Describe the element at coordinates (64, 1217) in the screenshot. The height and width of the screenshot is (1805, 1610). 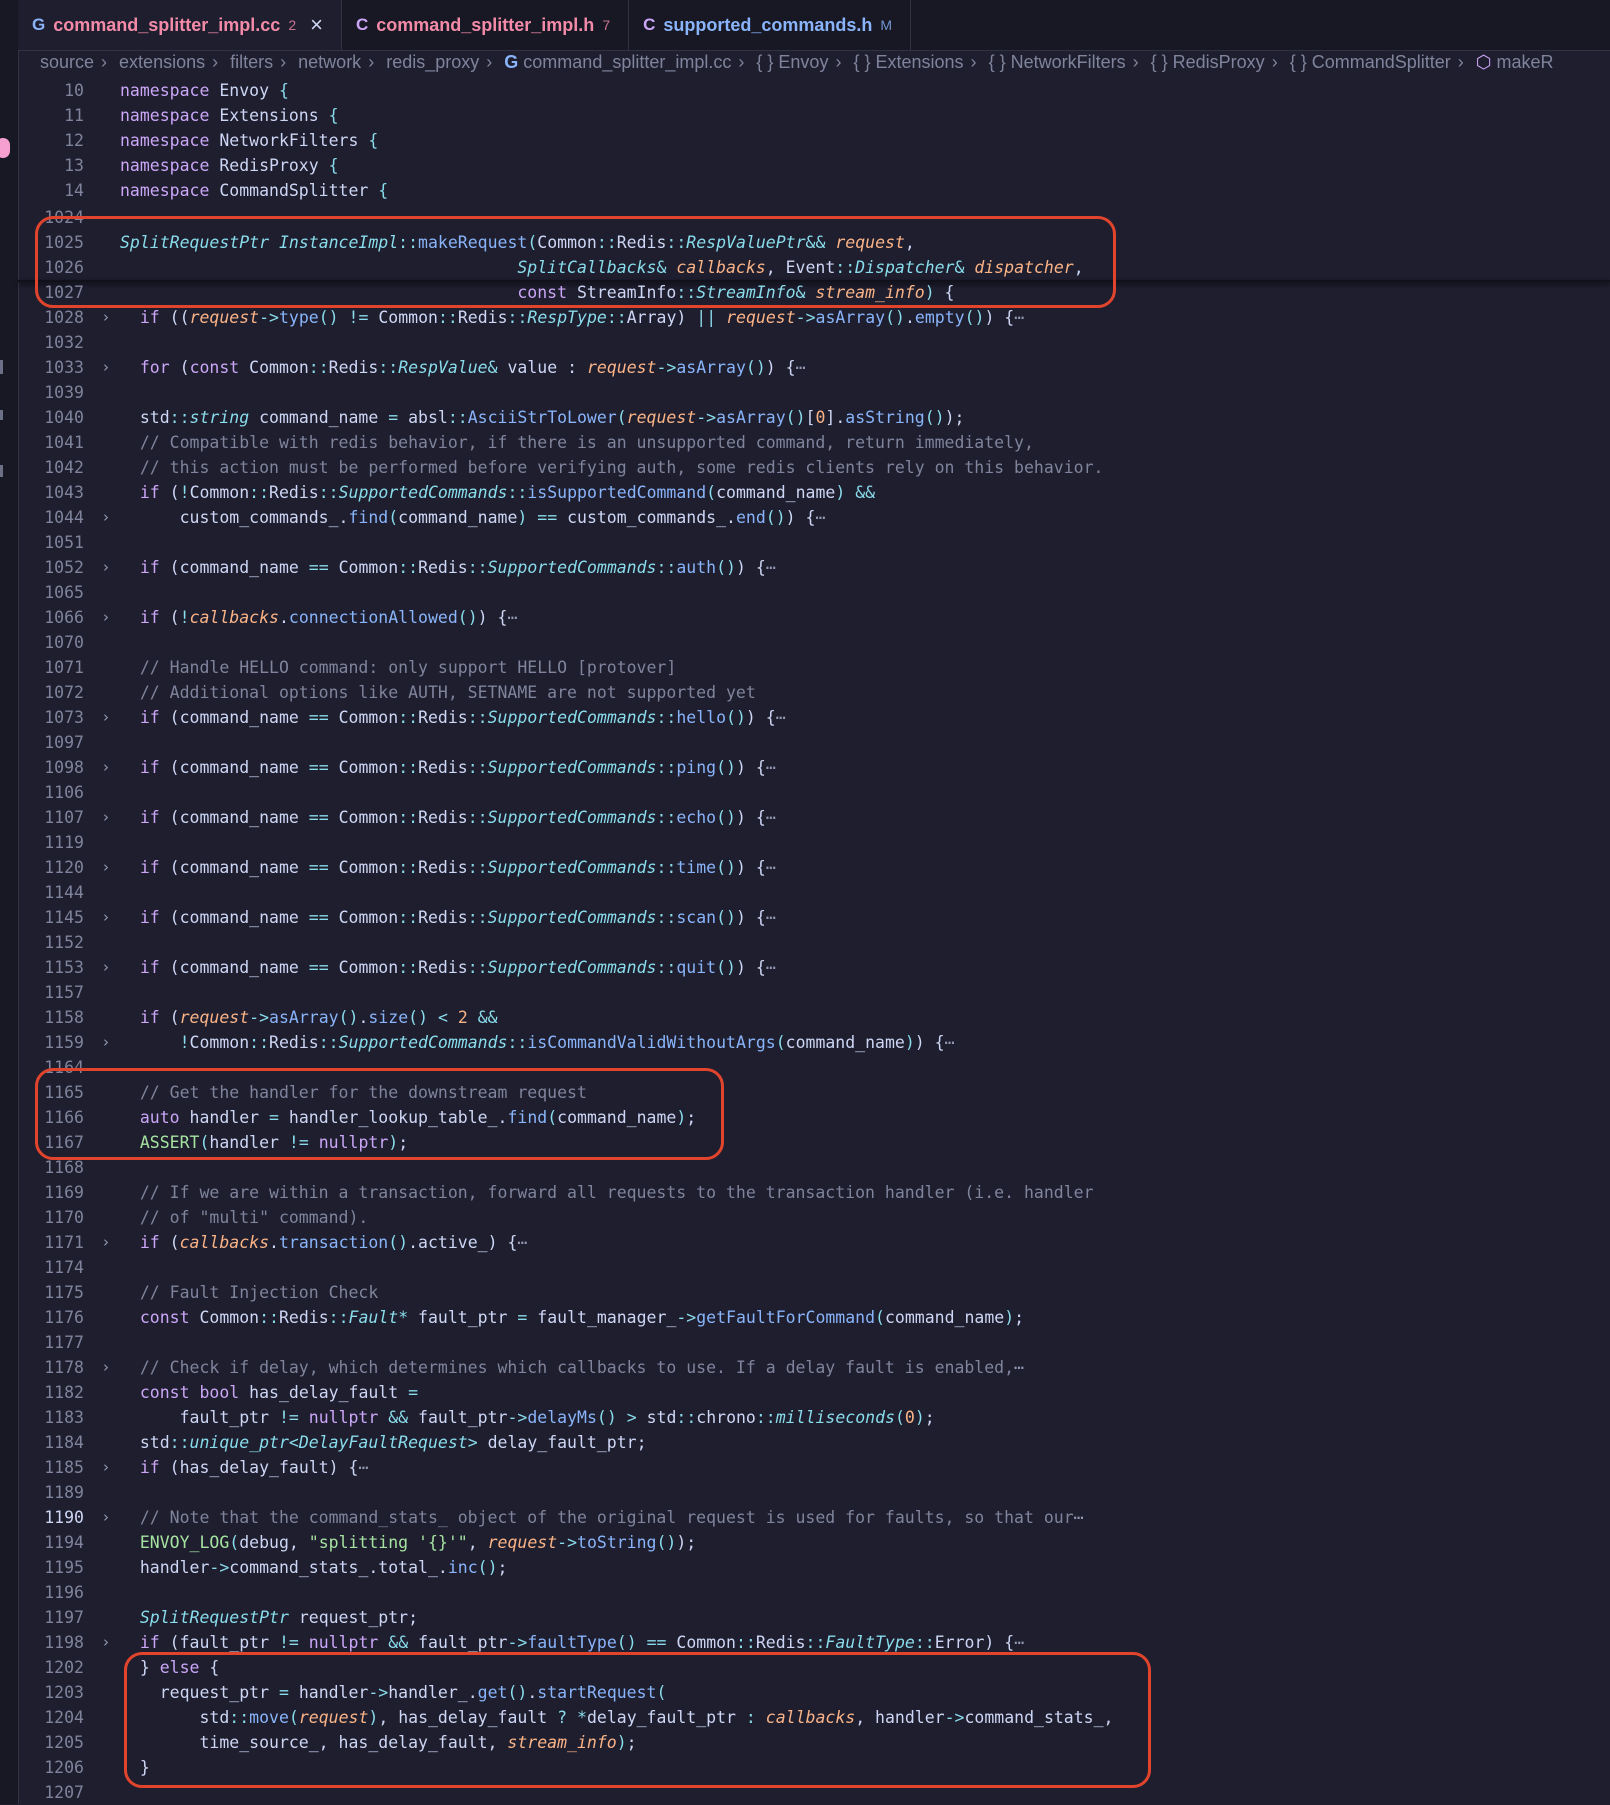
I see `line-number: 1170` at that location.